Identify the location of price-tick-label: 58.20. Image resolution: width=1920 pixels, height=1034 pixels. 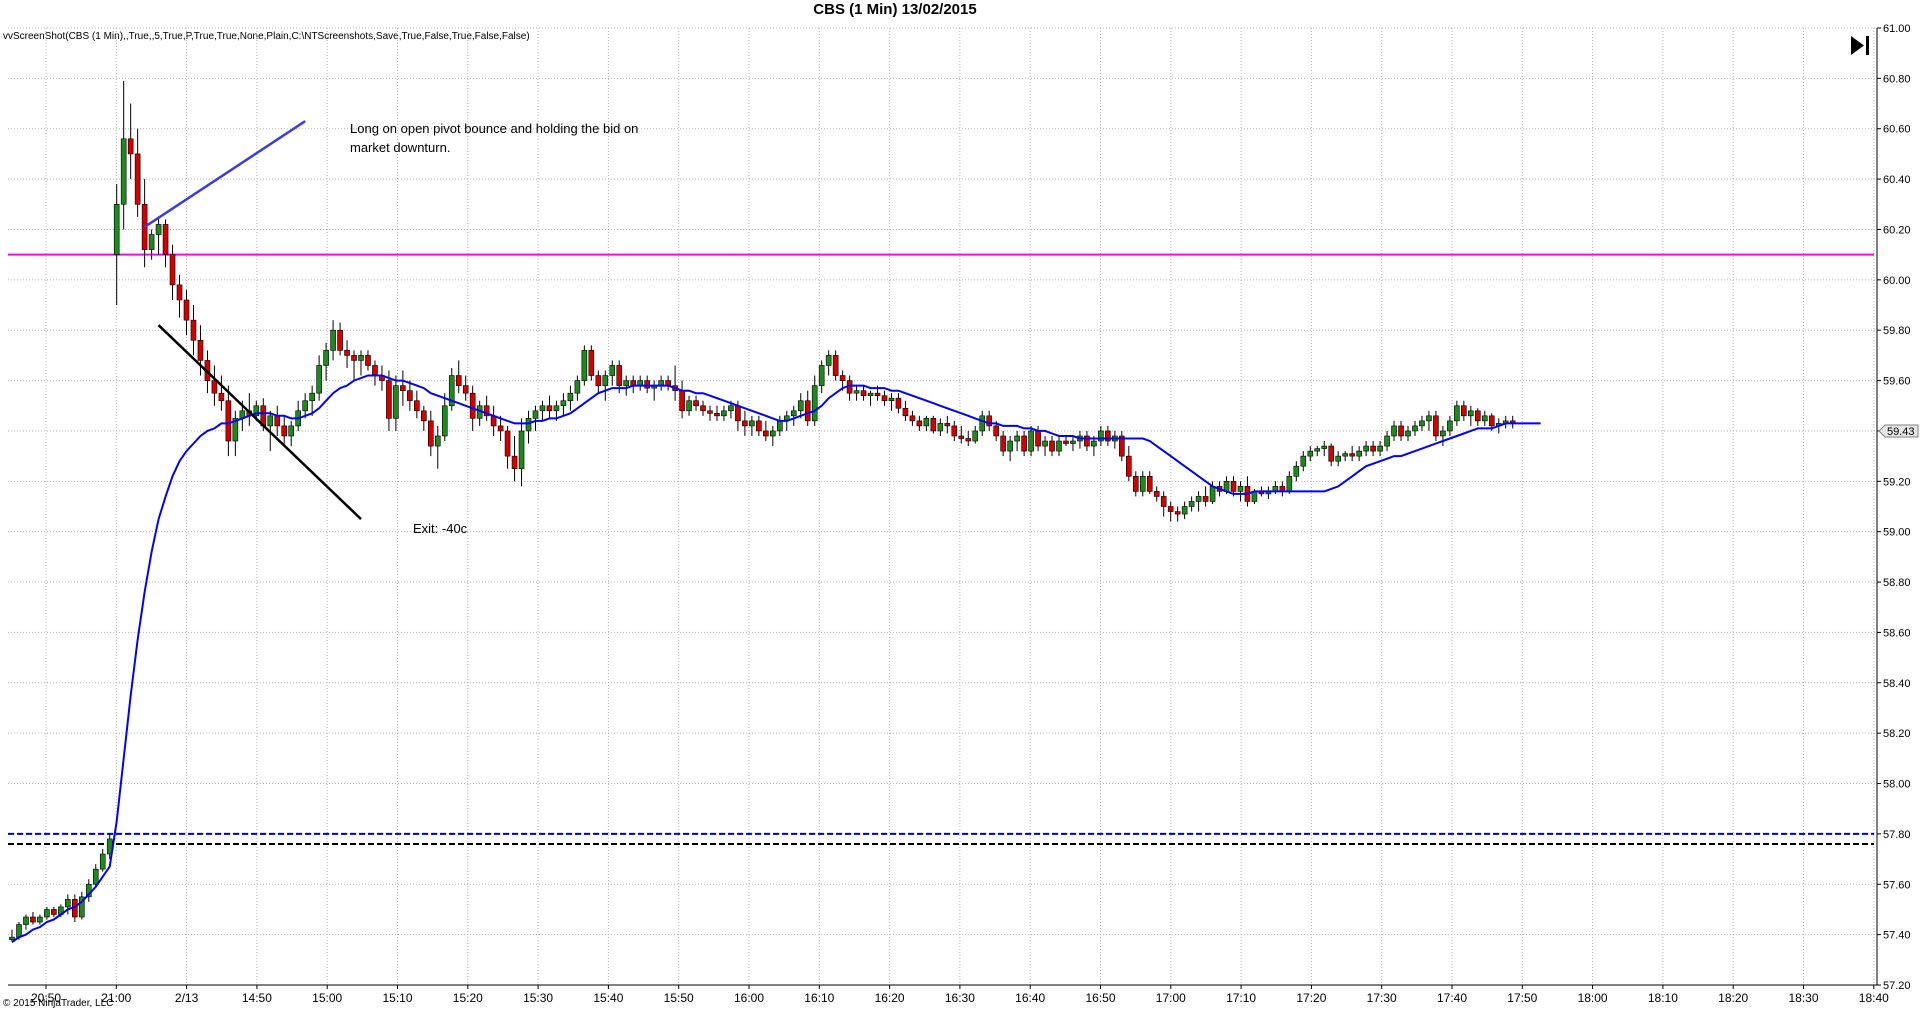
(1897, 734).